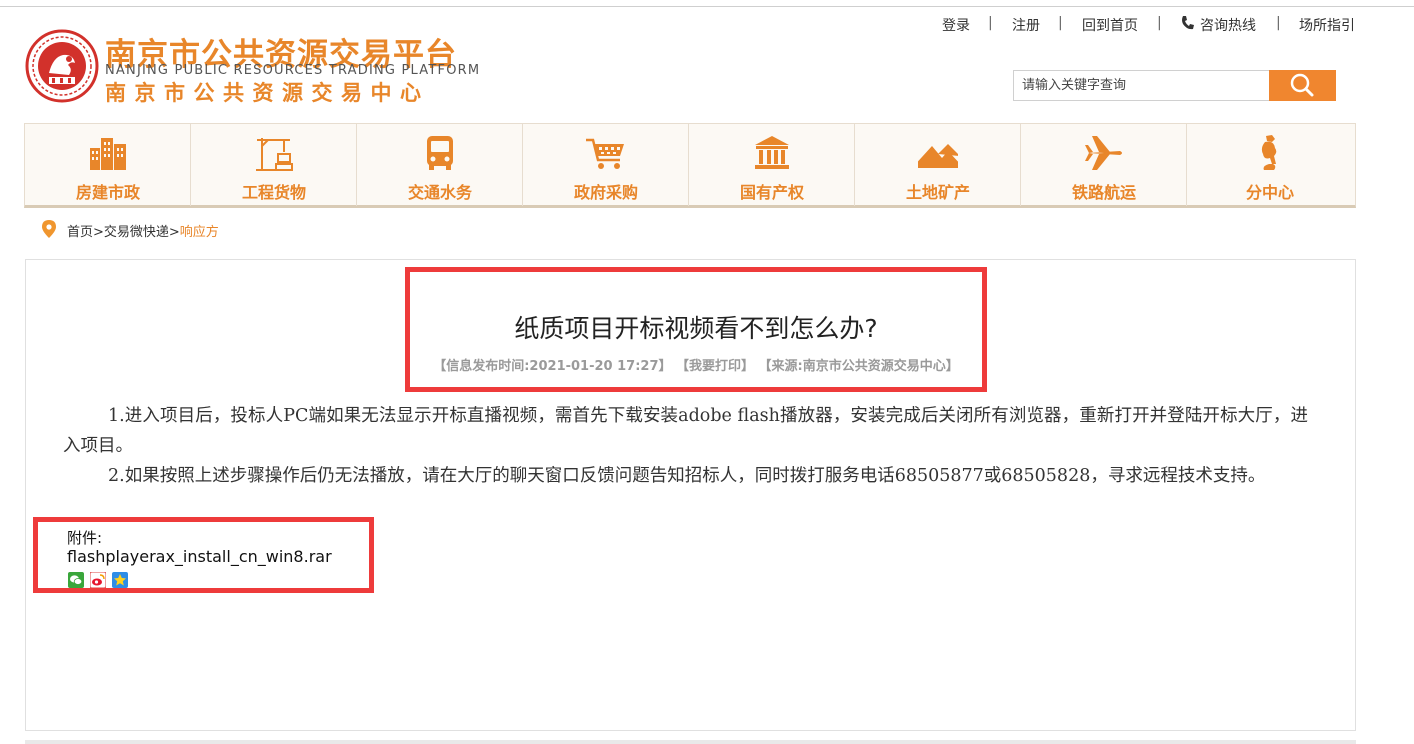  I want to click on login-link: 登录, so click(956, 25).